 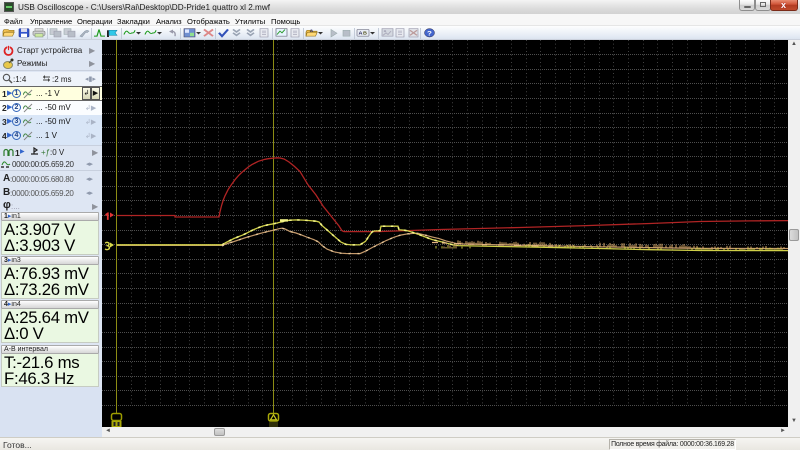 I want to click on svg-text: a, so click(x=311, y=30).